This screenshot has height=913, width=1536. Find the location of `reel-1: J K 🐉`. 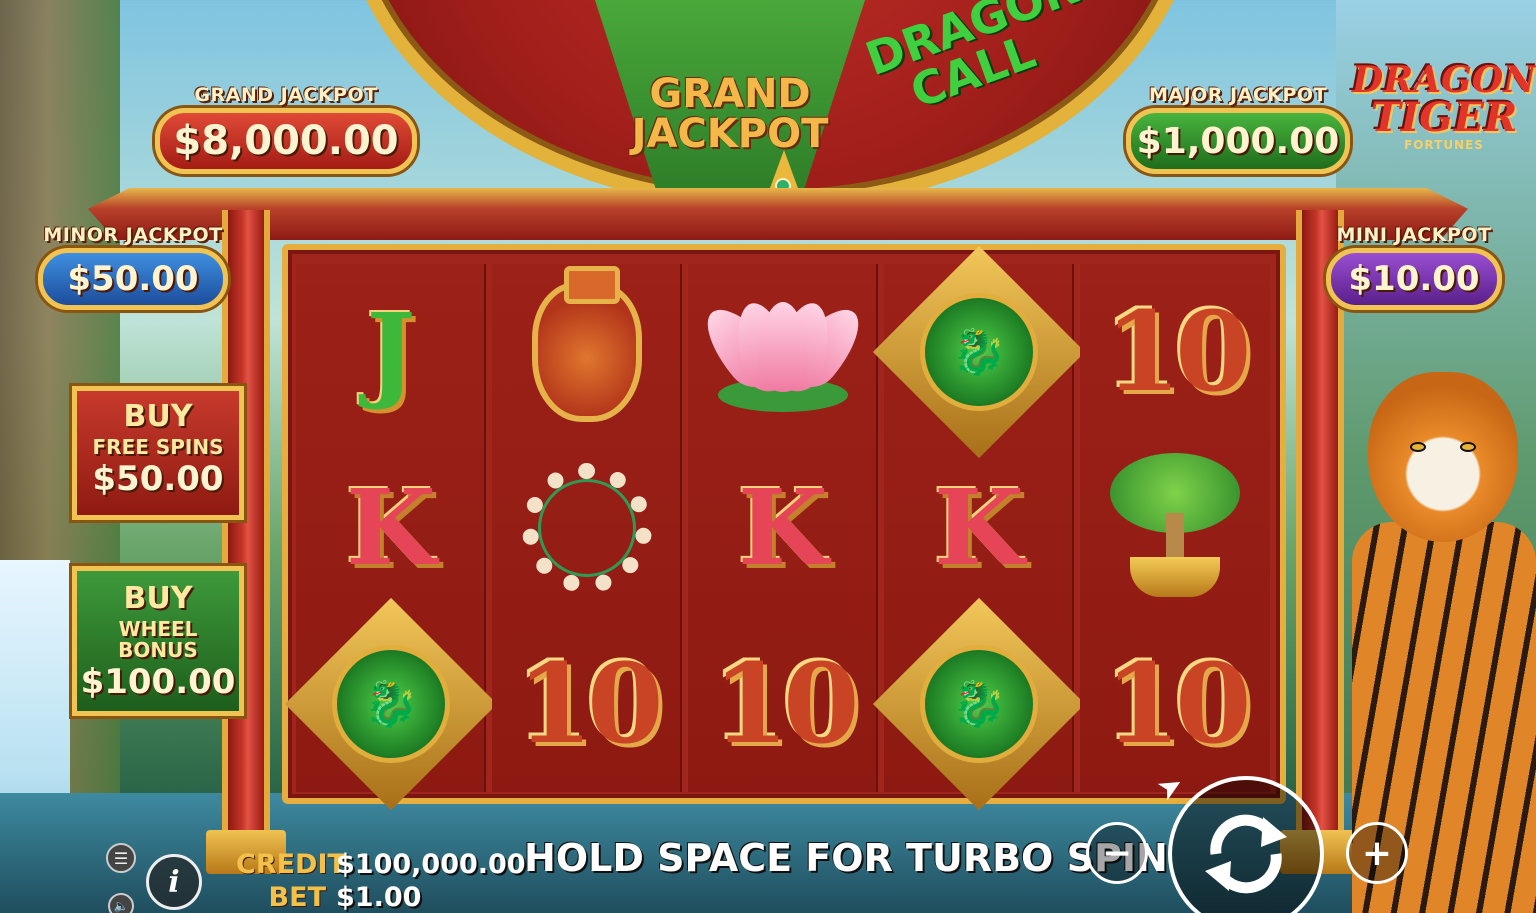

reel-1: J K 🐉 is located at coordinates (391, 537).